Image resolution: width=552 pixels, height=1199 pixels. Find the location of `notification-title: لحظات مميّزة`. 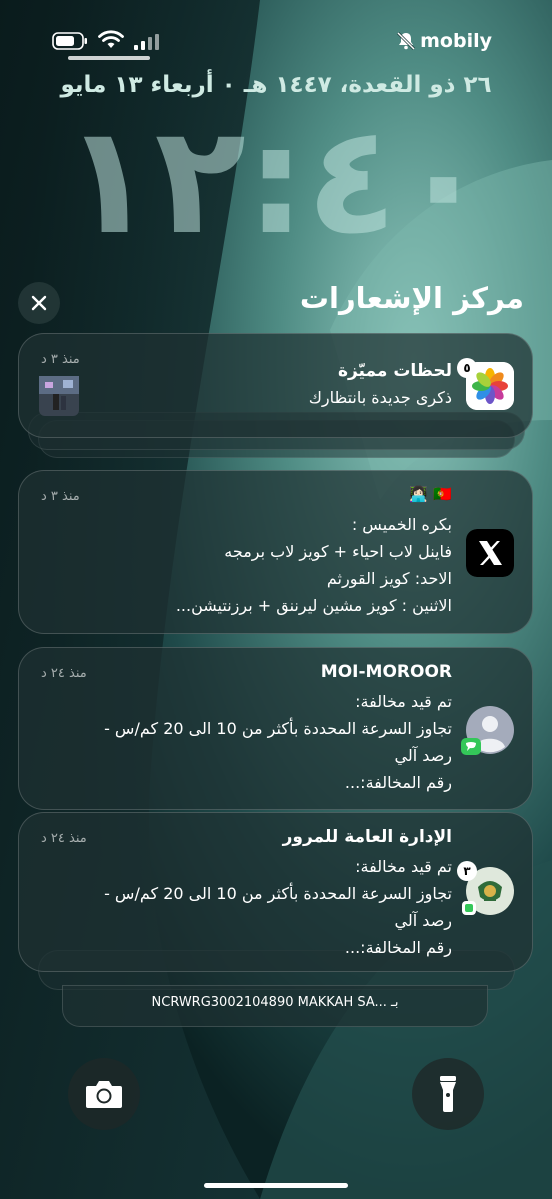

notification-title: لحظات مميّزة is located at coordinates (394, 371).